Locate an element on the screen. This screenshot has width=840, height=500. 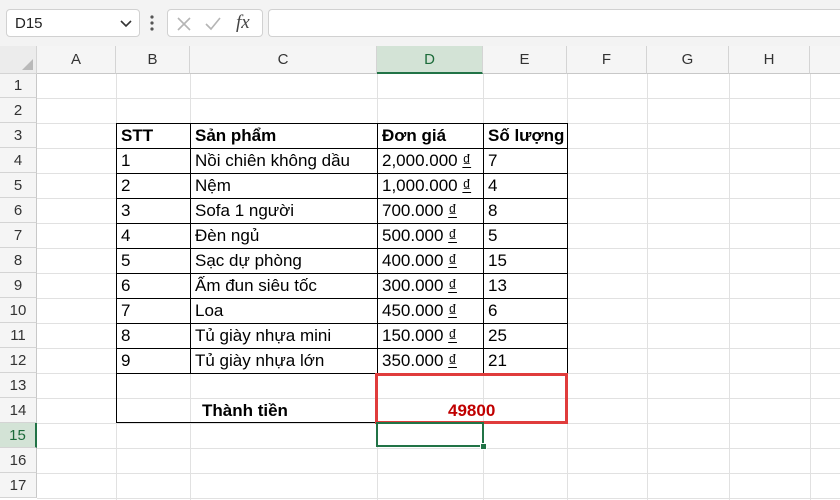
row-header-6: 6 is located at coordinates (18, 210).